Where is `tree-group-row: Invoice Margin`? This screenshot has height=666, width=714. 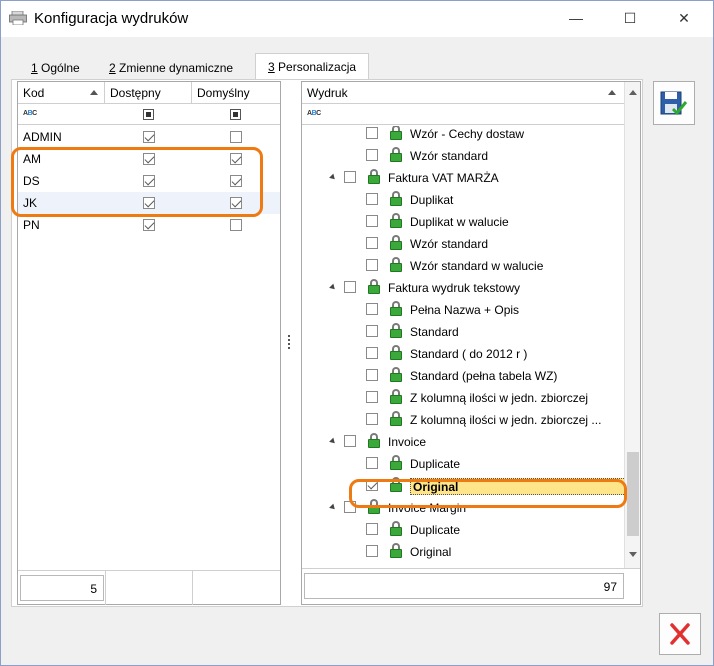 tree-group-row: Invoice Margin is located at coordinates (463, 508).